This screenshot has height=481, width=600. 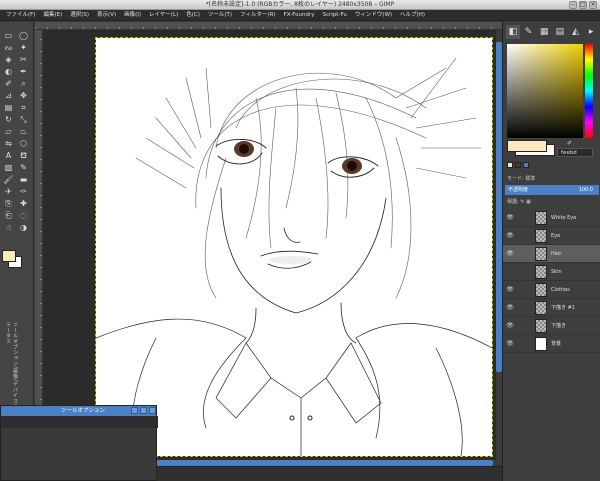 I want to click on menu-script-fu: Script-Fu, so click(x=335, y=15).